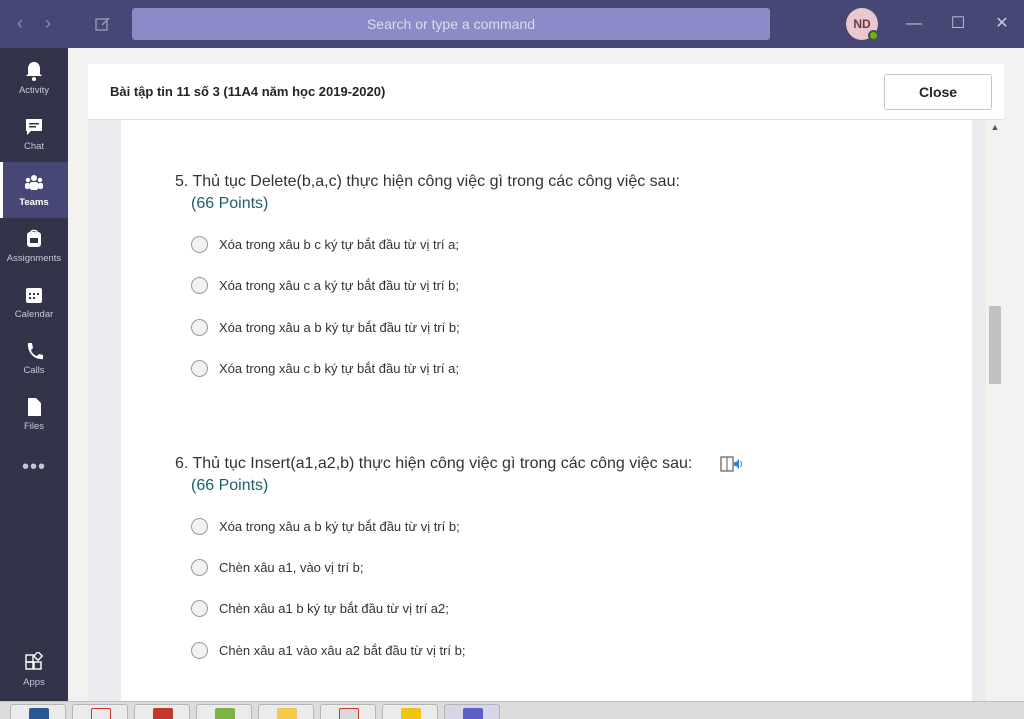 This screenshot has height=719, width=1024. What do you see at coordinates (224, 711) in the screenshot?
I see `taskbar-app-coccoc-icon` at bounding box center [224, 711].